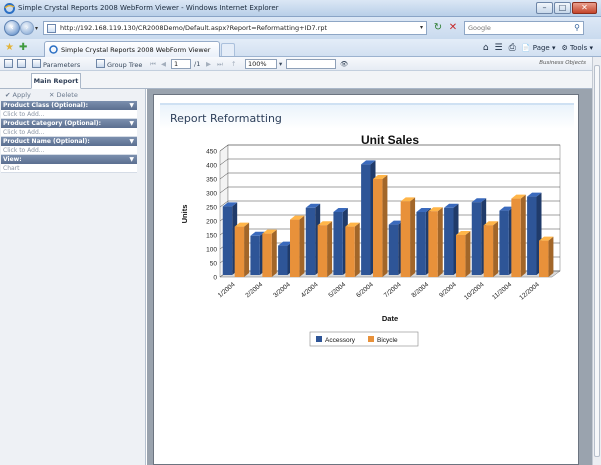  What do you see at coordinates (9, 64) in the screenshot?
I see `export-icon` at bounding box center [9, 64].